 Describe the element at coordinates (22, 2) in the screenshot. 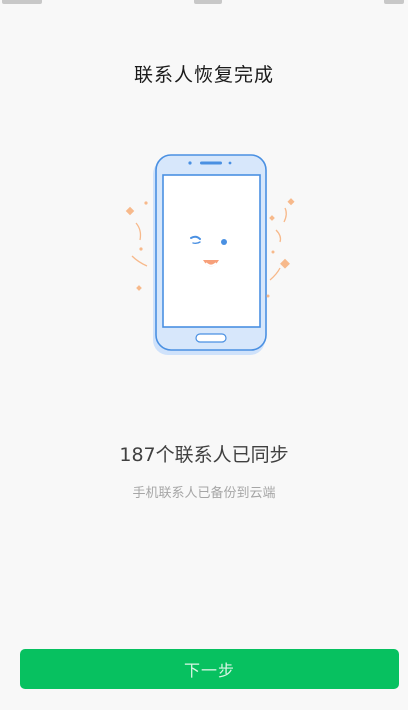

I see `status-bar-left` at that location.